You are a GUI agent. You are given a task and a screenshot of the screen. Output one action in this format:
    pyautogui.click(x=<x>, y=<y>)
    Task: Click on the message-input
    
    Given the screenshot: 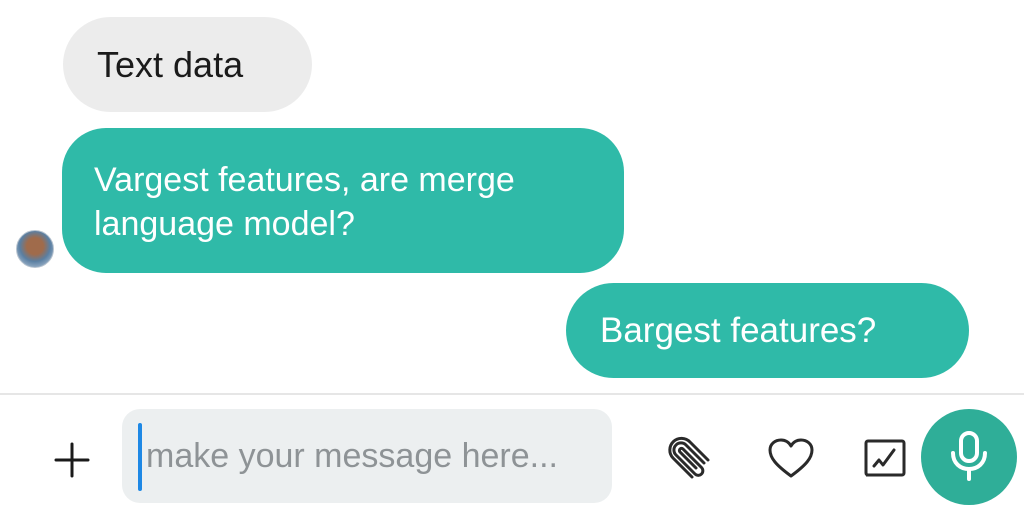 What is the action you would take?
    pyautogui.click(x=372, y=456)
    